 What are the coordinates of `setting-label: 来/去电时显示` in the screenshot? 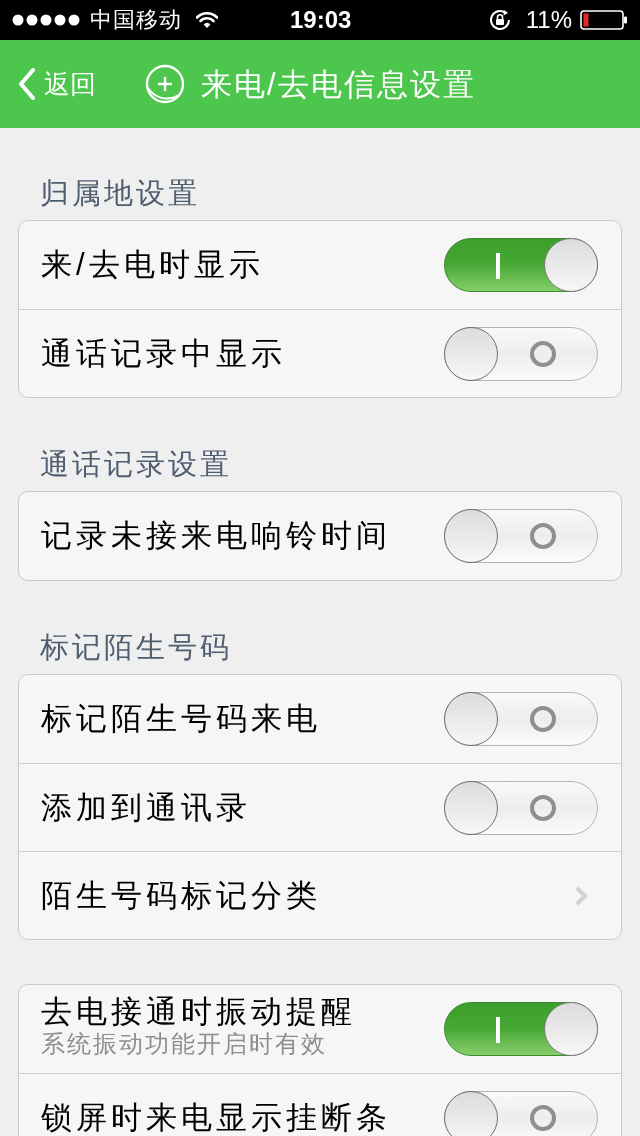 It's located at (152, 265).